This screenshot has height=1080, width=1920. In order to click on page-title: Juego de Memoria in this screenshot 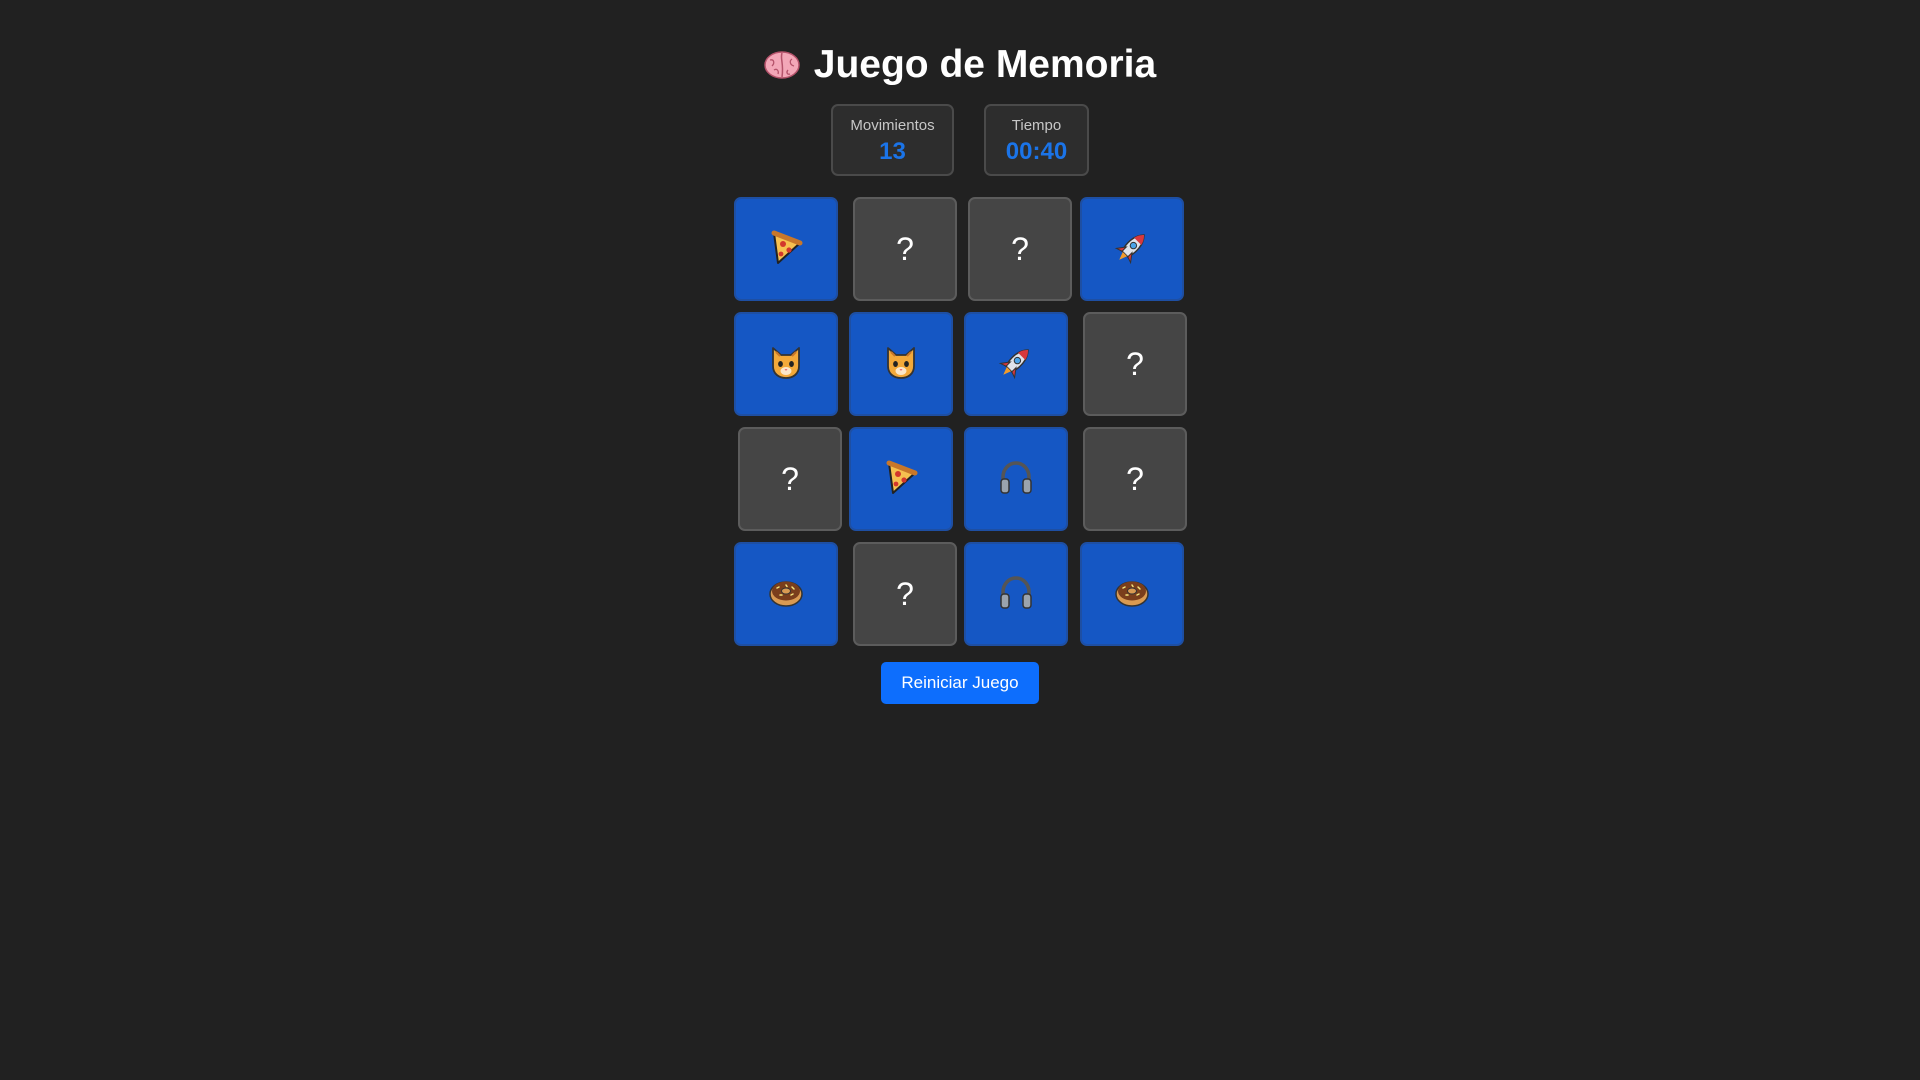, I will do `click(960, 65)`.